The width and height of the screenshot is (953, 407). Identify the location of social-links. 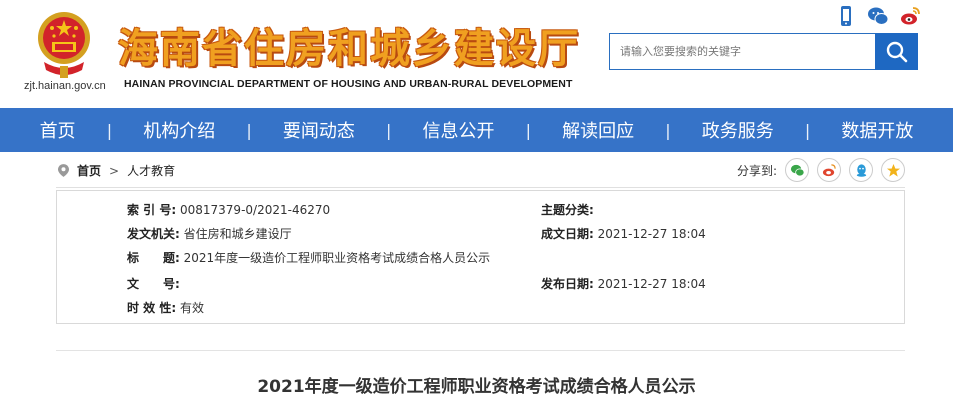
(878, 16).